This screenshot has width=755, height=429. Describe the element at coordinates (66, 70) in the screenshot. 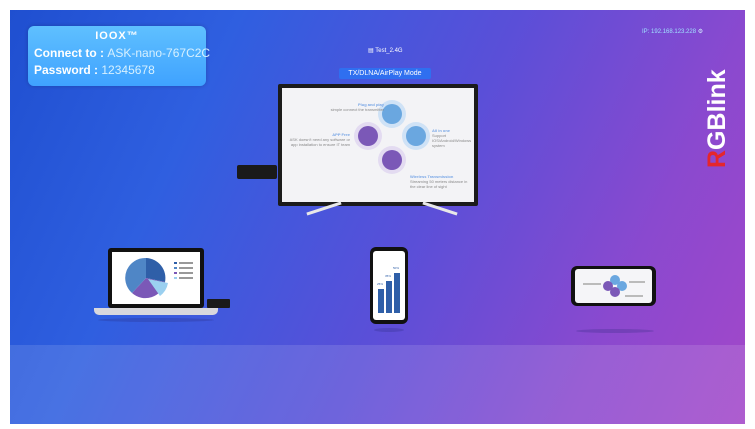

I see `password-label: Password :` at that location.